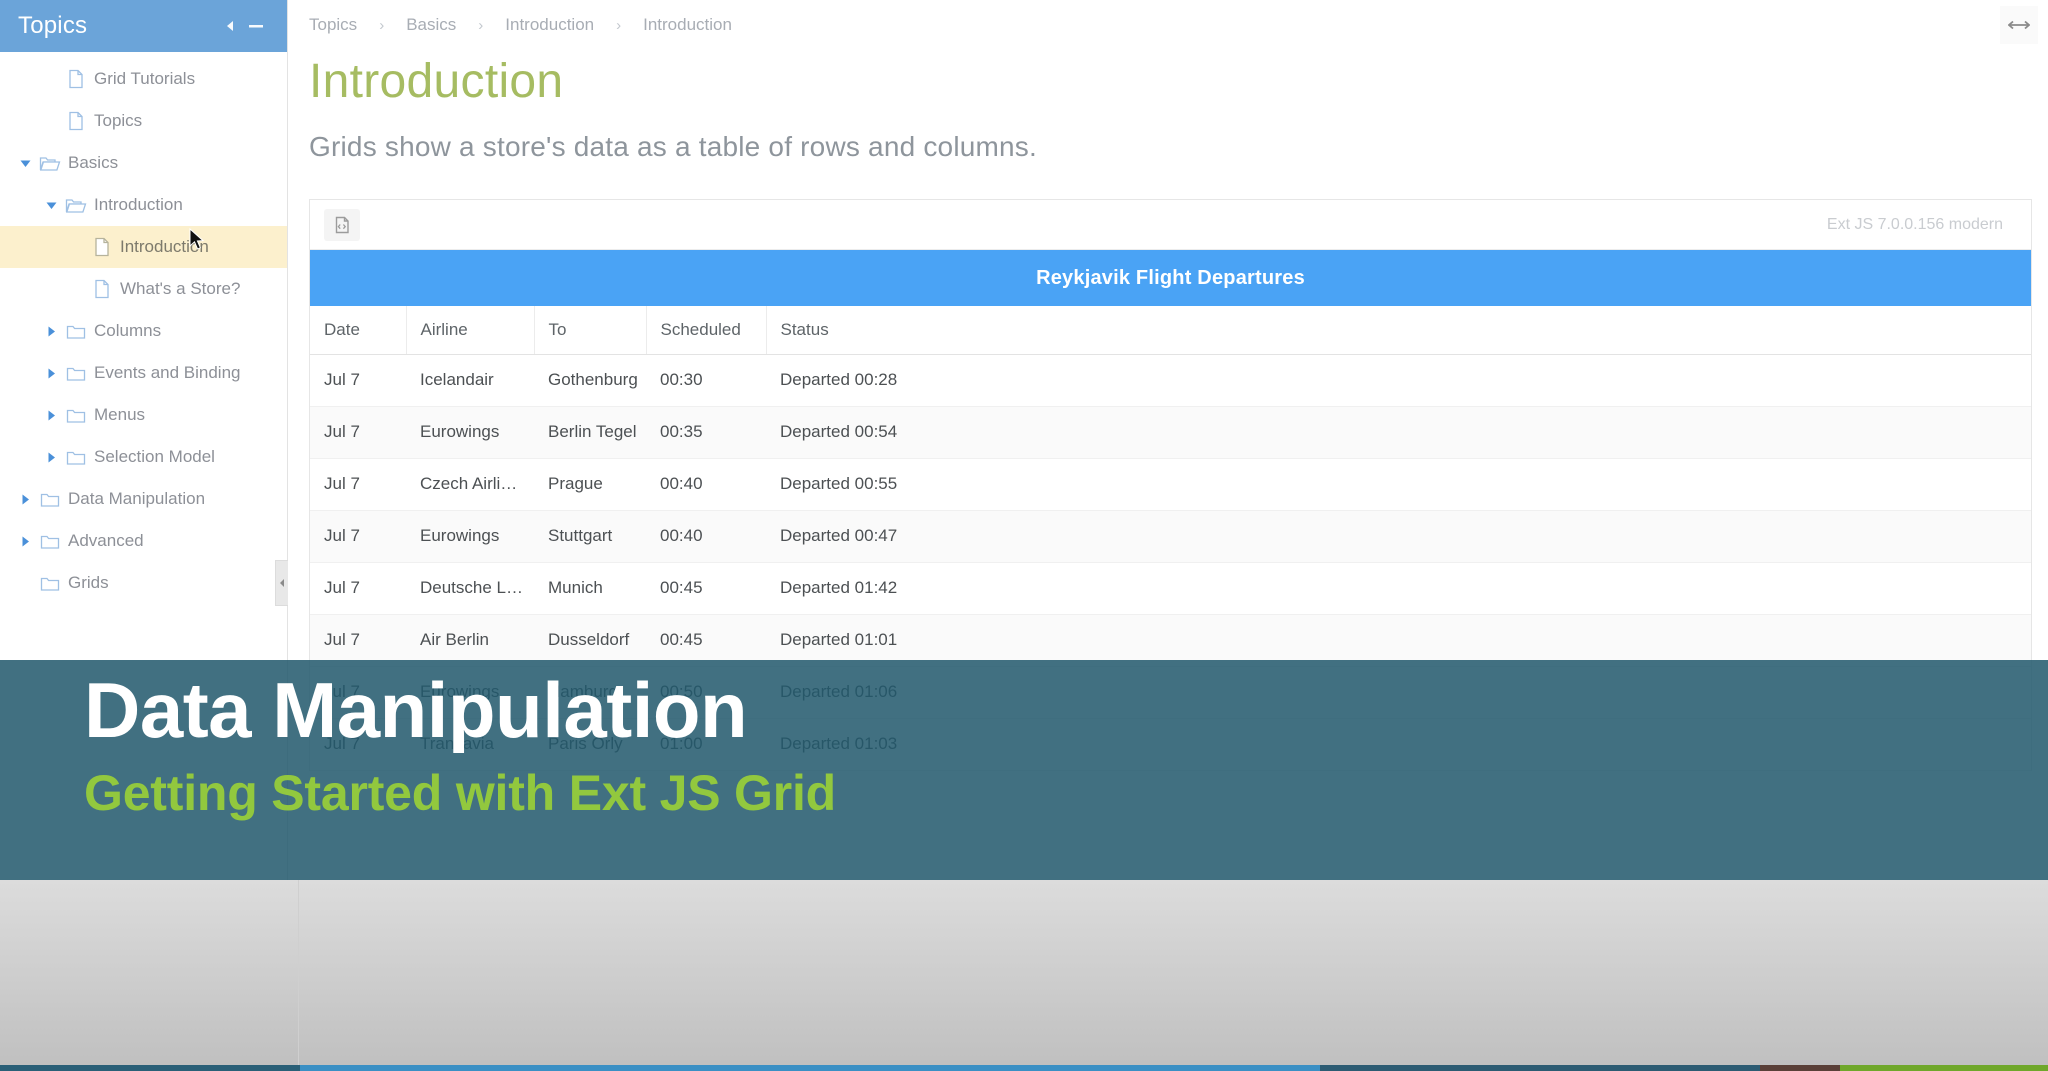  Describe the element at coordinates (143, 26) in the screenshot. I see `sidebar-header: Topics` at that location.